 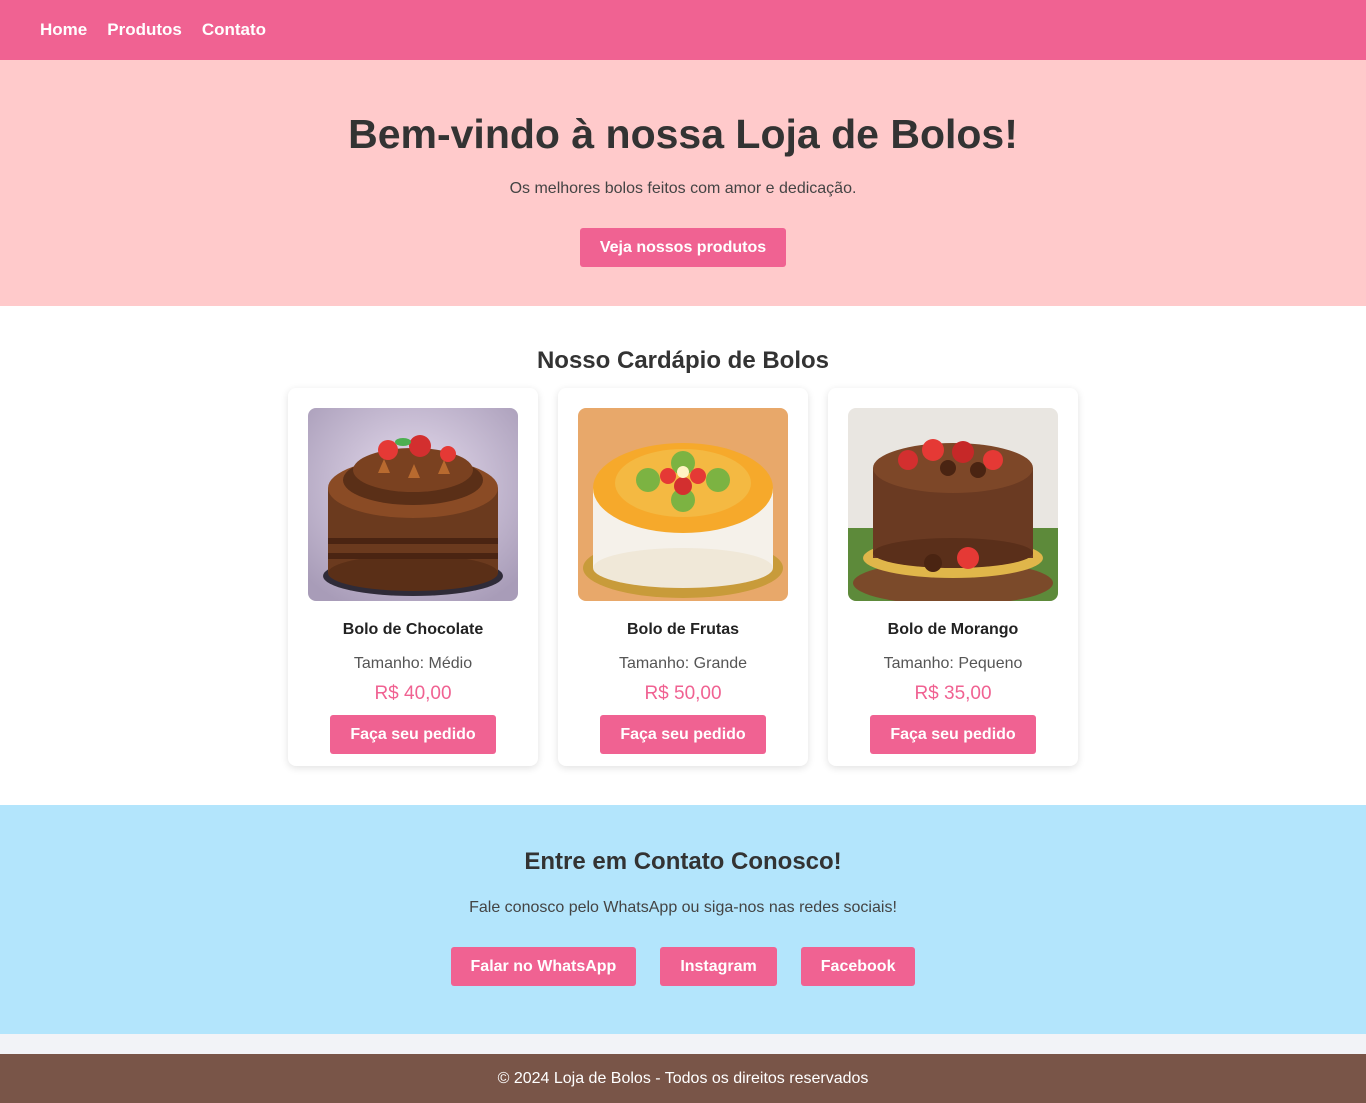 What do you see at coordinates (953, 663) in the screenshot?
I see `cake-size: Tamanho: Pequeno` at bounding box center [953, 663].